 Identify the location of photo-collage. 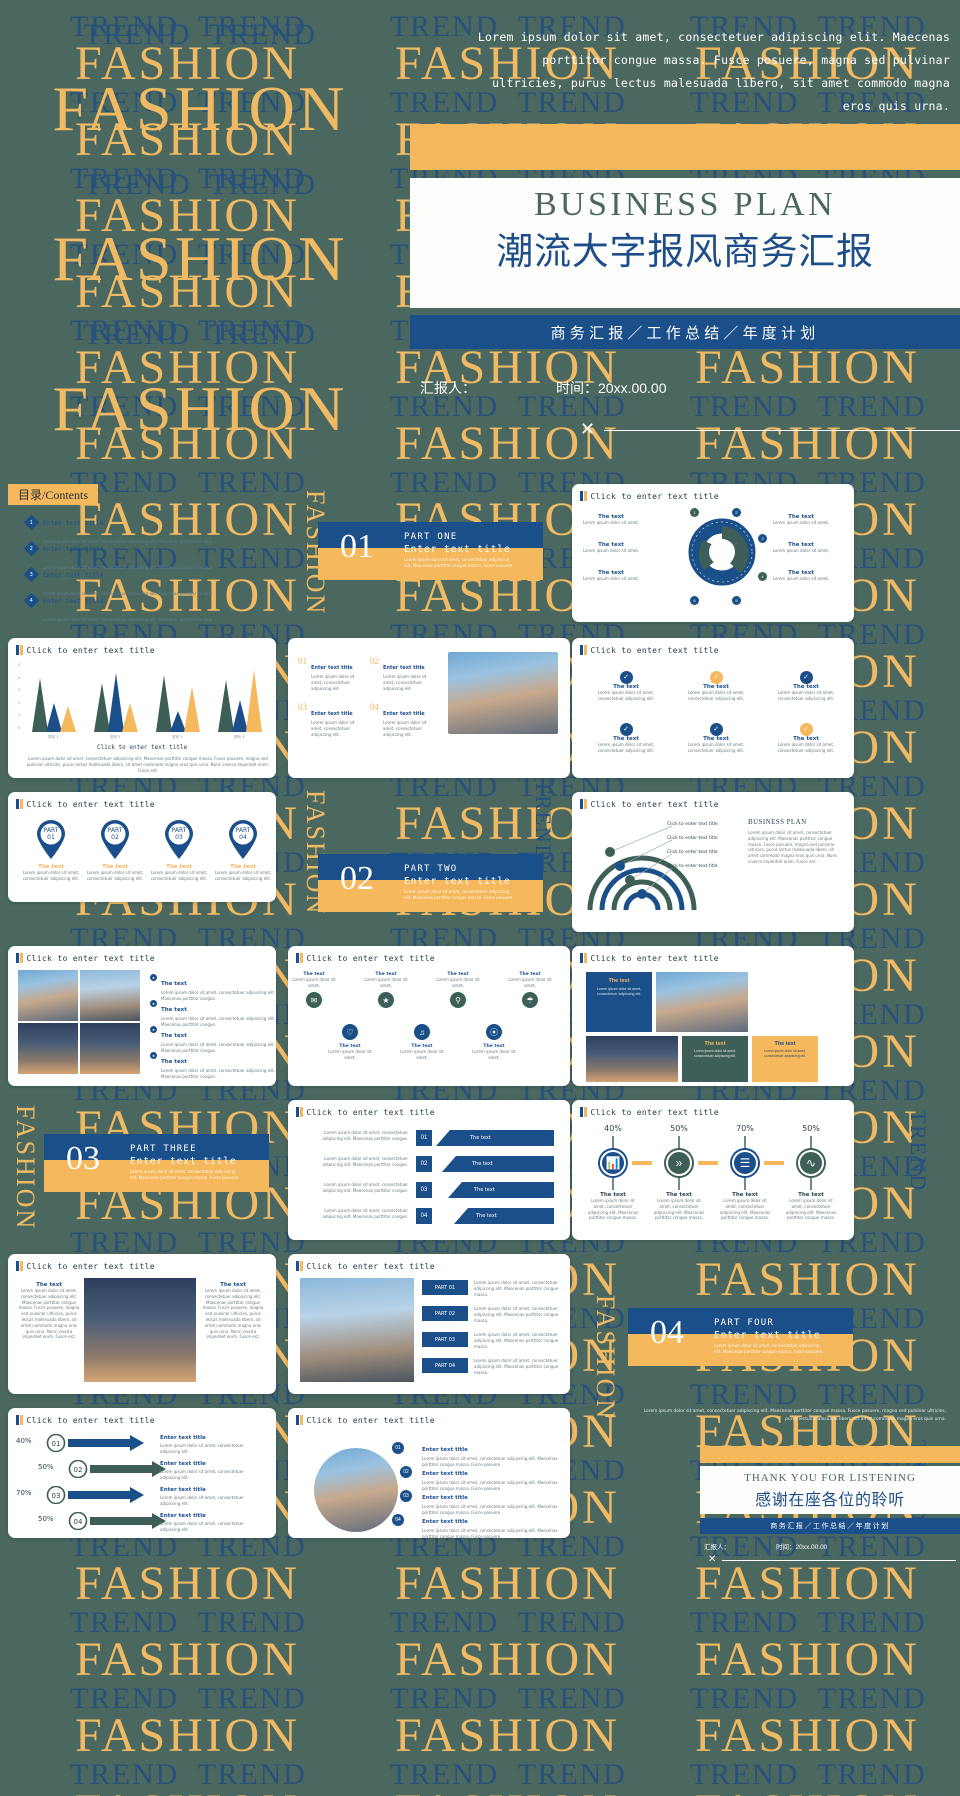
(79, 1022).